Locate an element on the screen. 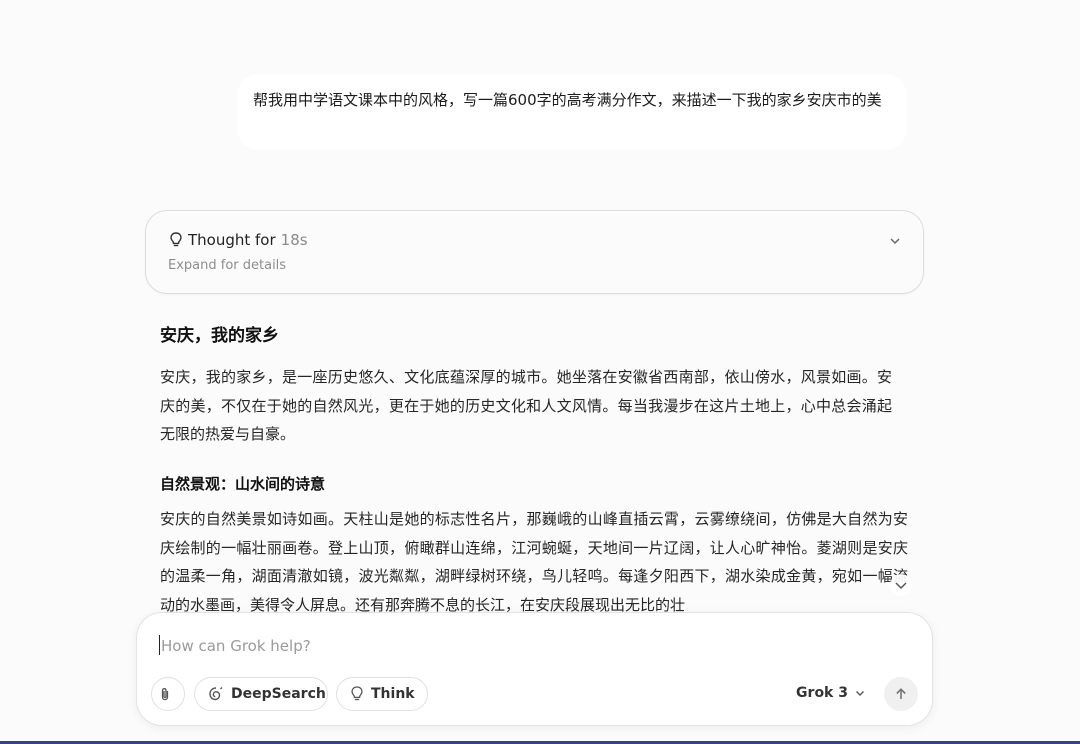 The width and height of the screenshot is (1080, 744). prompt-input is located at coordinates (511, 646).